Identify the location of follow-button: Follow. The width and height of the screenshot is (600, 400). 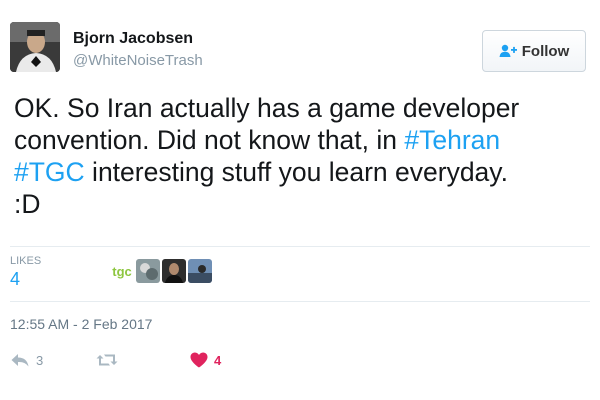
(534, 51).